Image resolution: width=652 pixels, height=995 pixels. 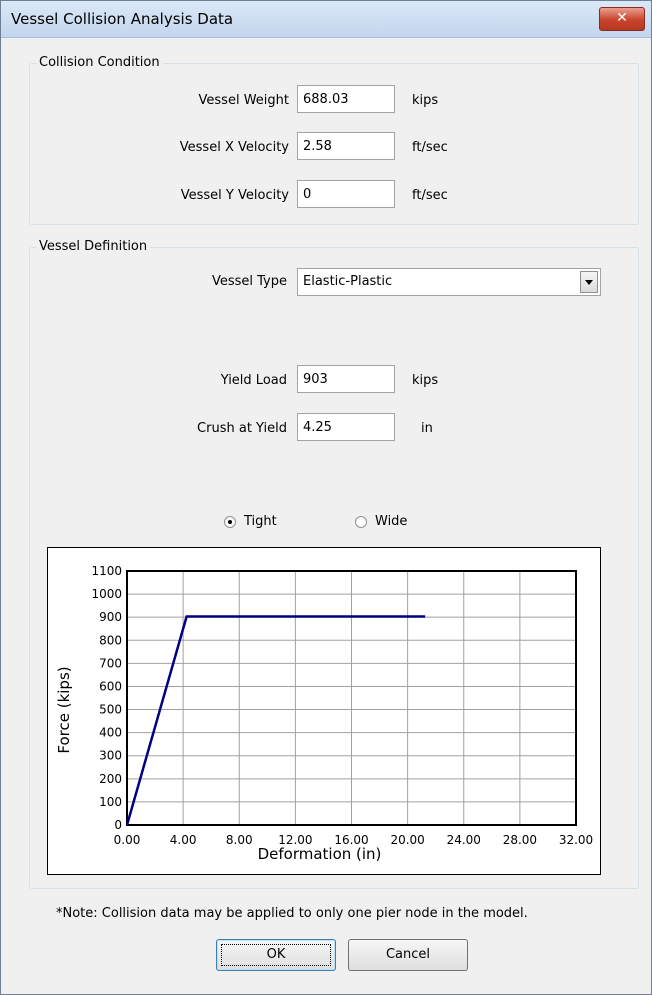 What do you see at coordinates (407, 840) in the screenshot?
I see `x-tick-label: 20.00` at bounding box center [407, 840].